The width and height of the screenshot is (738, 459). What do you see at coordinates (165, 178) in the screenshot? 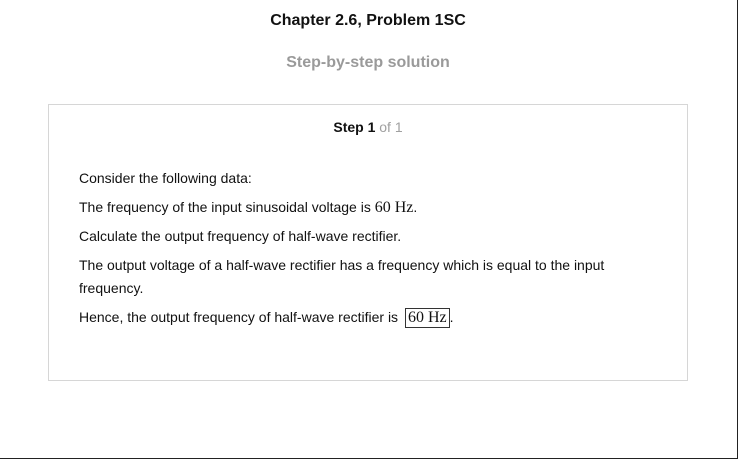
I see `given-data-intro: Consider the following data:` at bounding box center [165, 178].